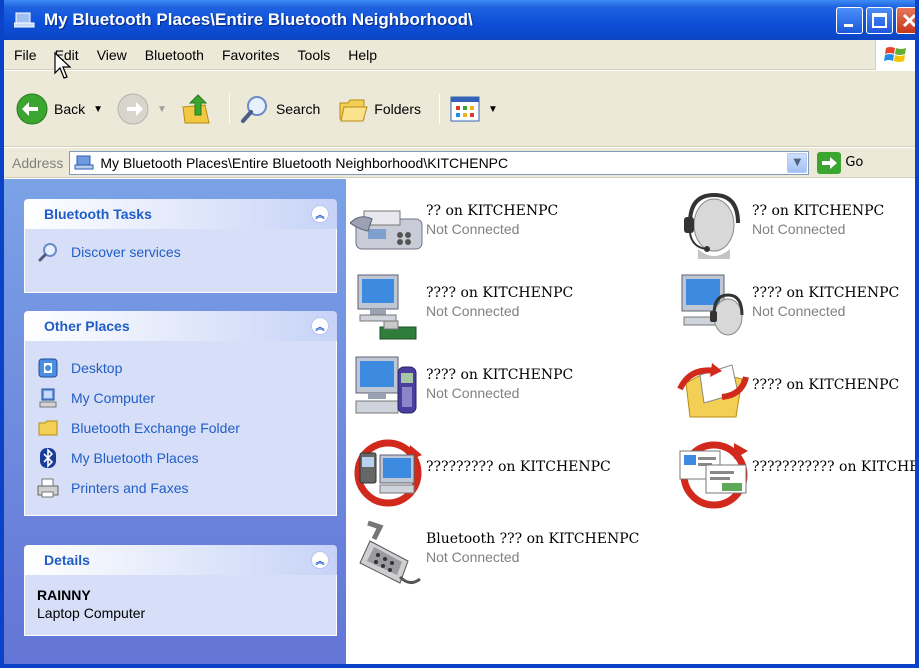  I want to click on forward-button: ▼, so click(142, 109).